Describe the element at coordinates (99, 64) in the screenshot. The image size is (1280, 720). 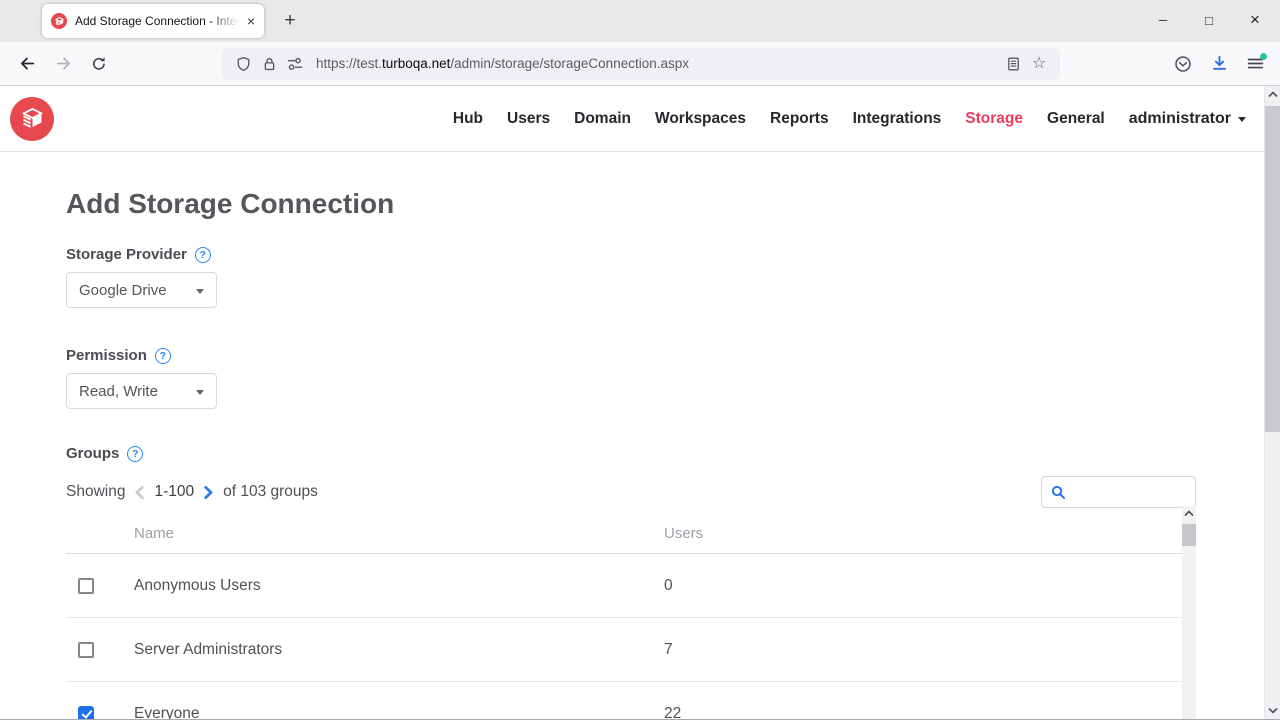
I see `reload-icon` at that location.